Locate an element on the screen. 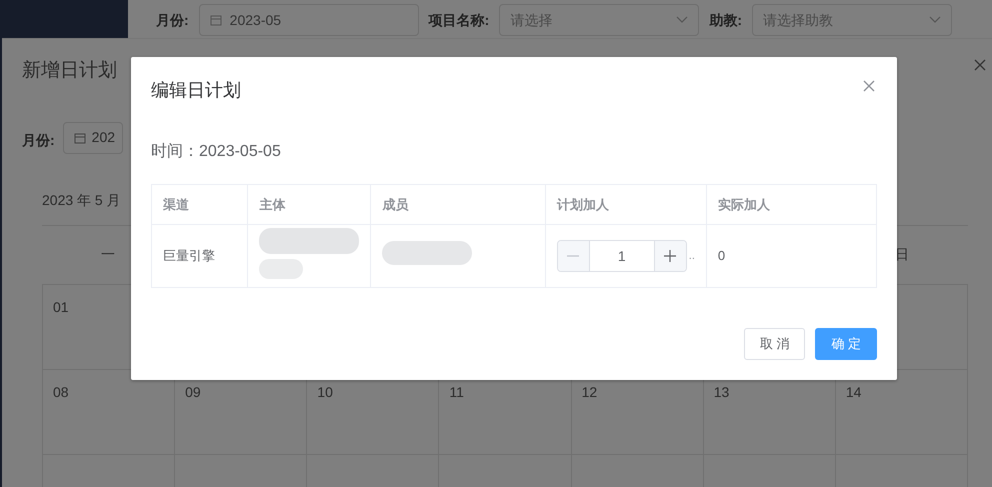 This screenshot has height=487, width=992. date-field: 2023-05 is located at coordinates (308, 20).